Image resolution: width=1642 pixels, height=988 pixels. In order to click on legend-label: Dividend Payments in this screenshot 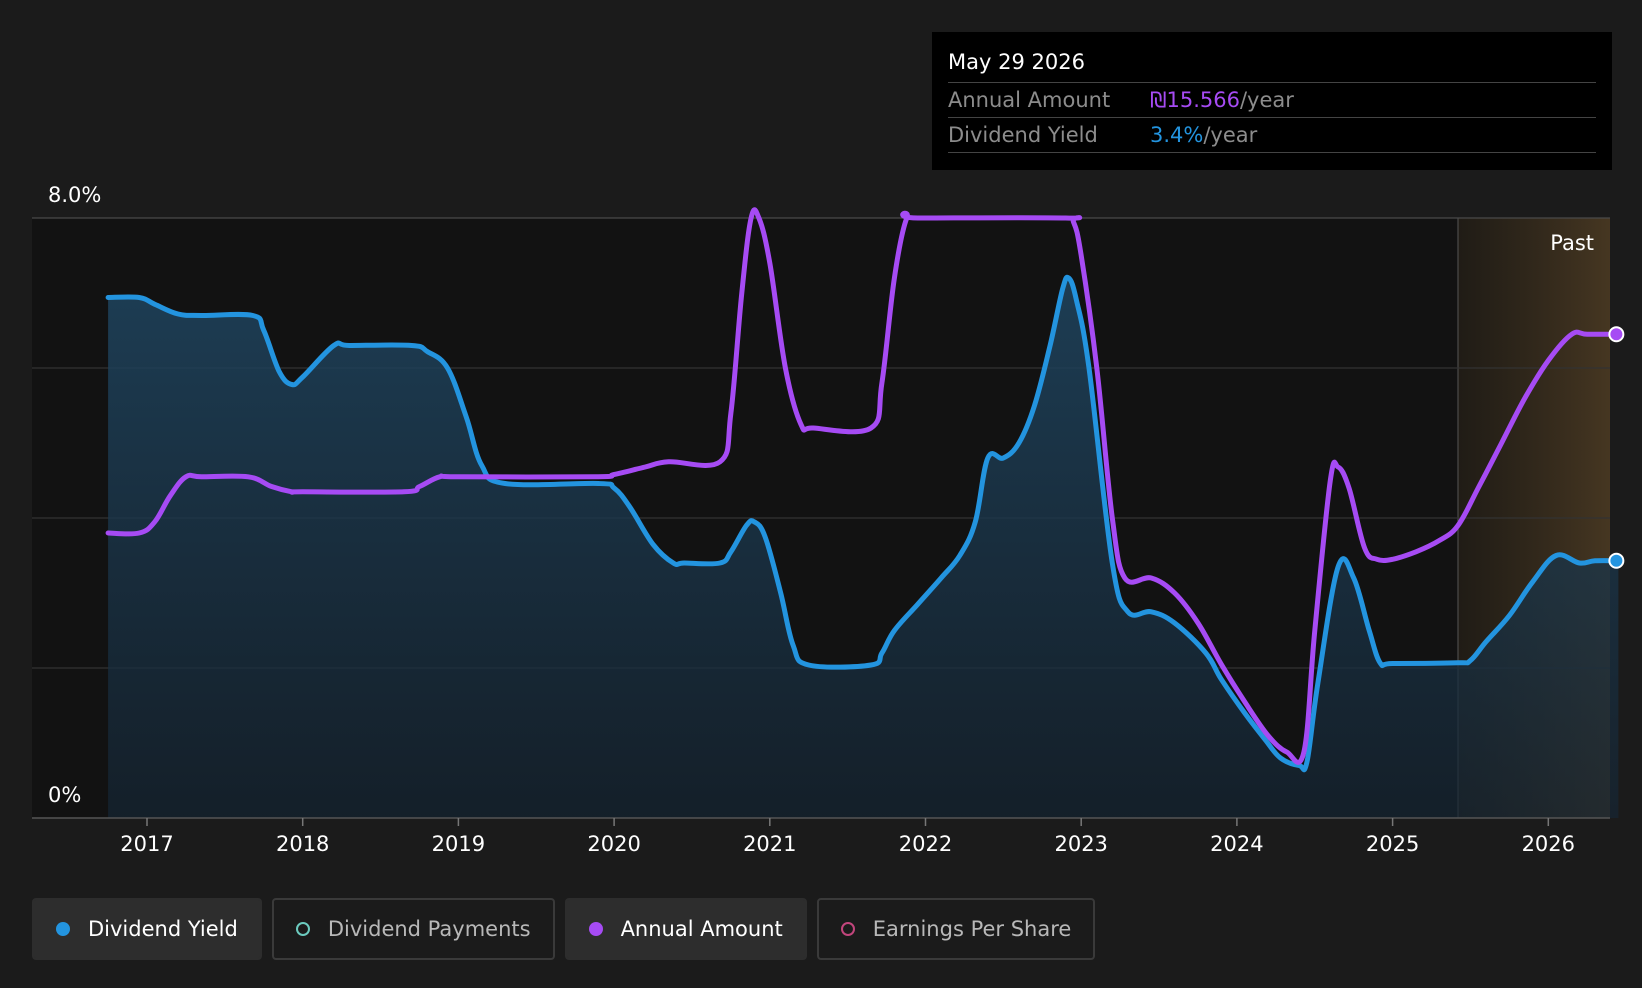, I will do `click(429, 929)`.